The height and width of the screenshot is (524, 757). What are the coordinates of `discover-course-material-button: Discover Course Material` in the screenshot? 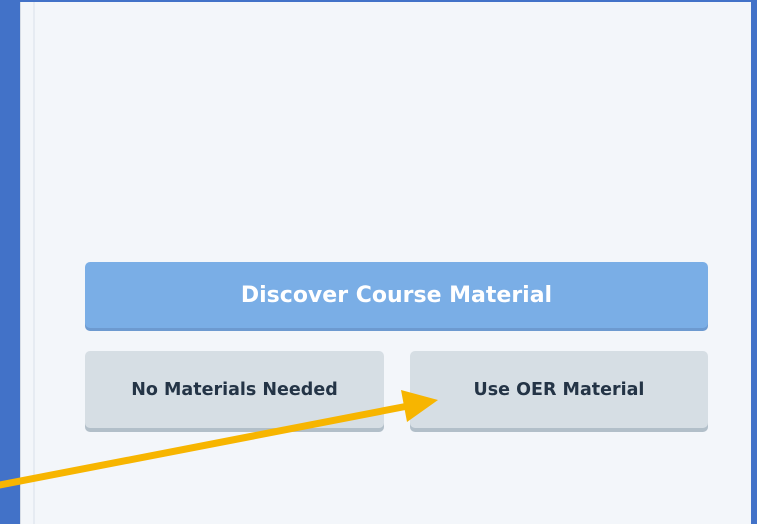 It's located at (396, 295).